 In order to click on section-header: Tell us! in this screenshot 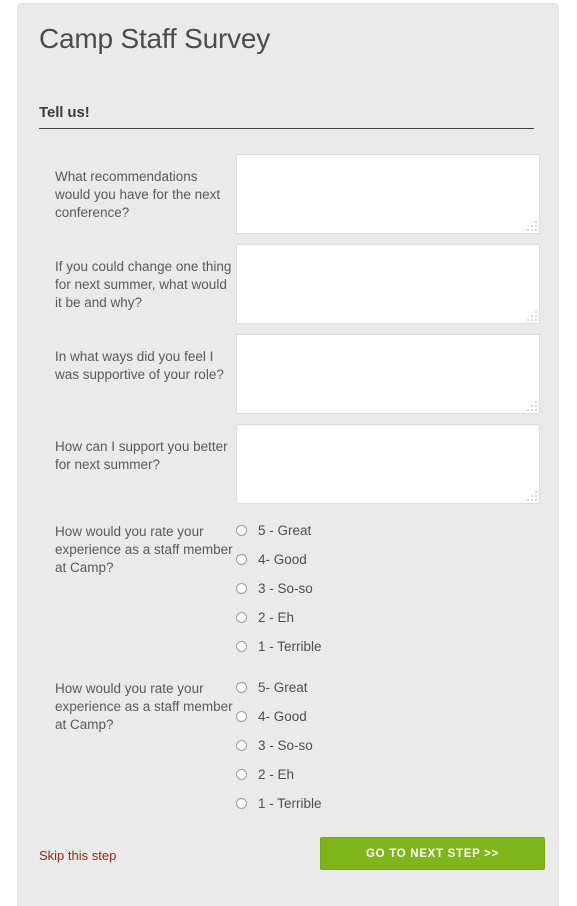, I will do `click(286, 116)`.